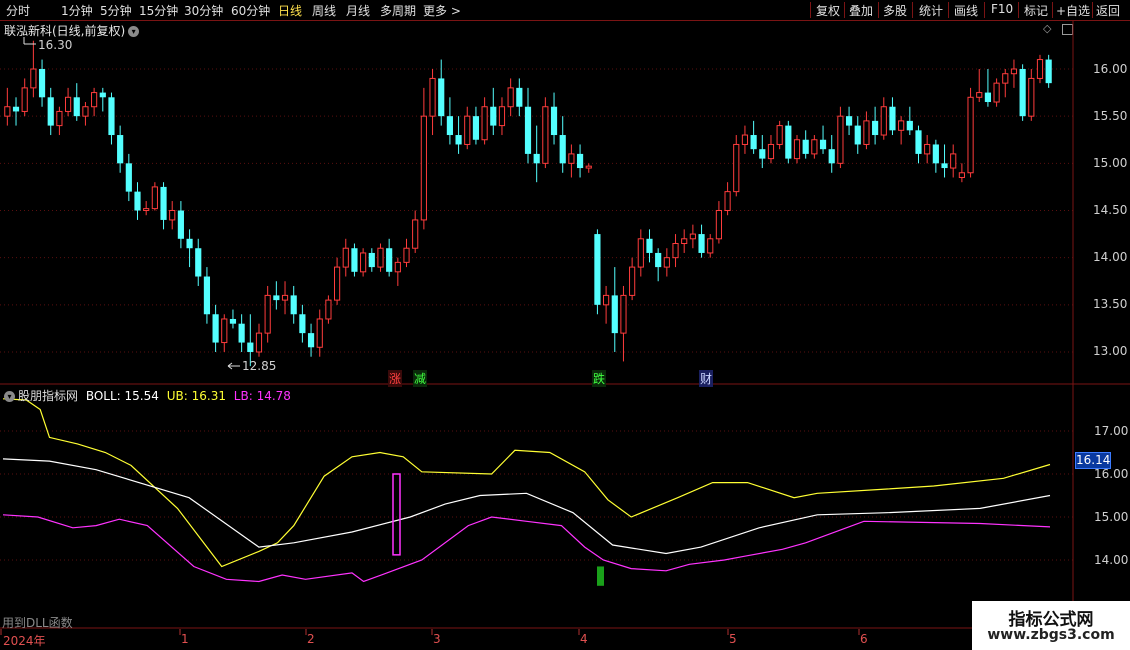  I want to click on badge-fall: 跌, so click(599, 378).